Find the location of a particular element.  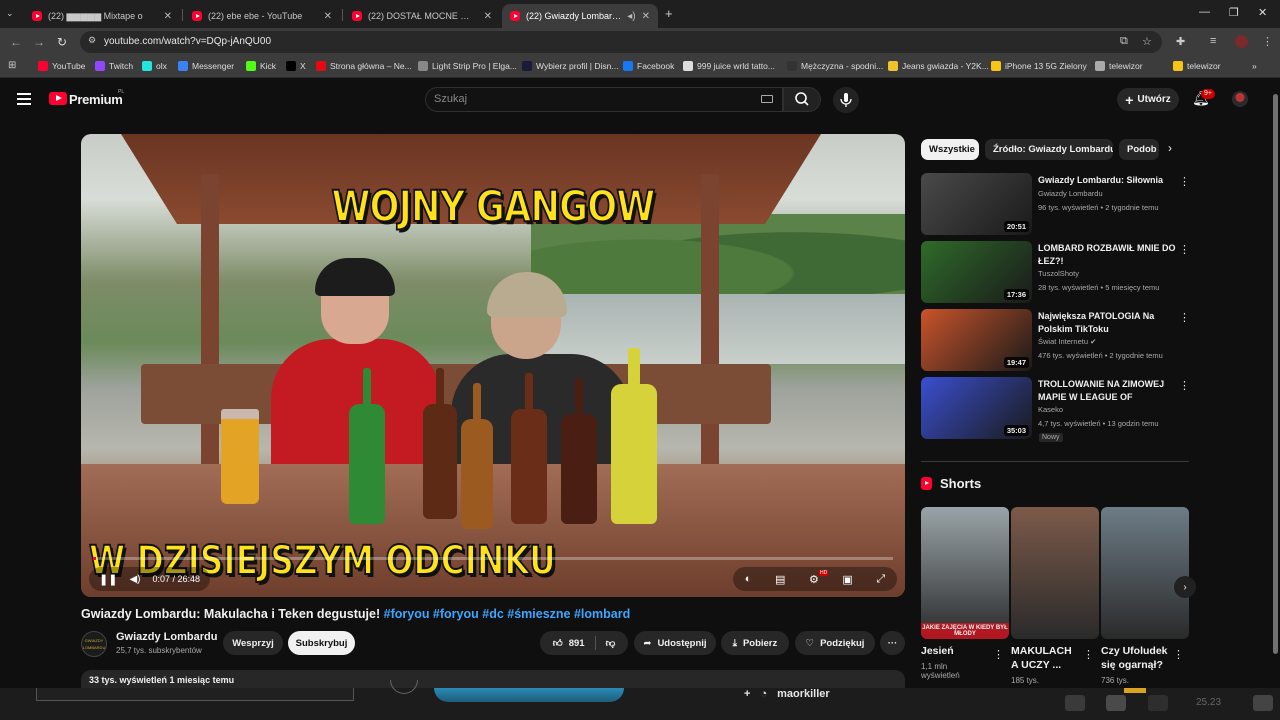

youtube-logo-icon is located at coordinates (58, 98).